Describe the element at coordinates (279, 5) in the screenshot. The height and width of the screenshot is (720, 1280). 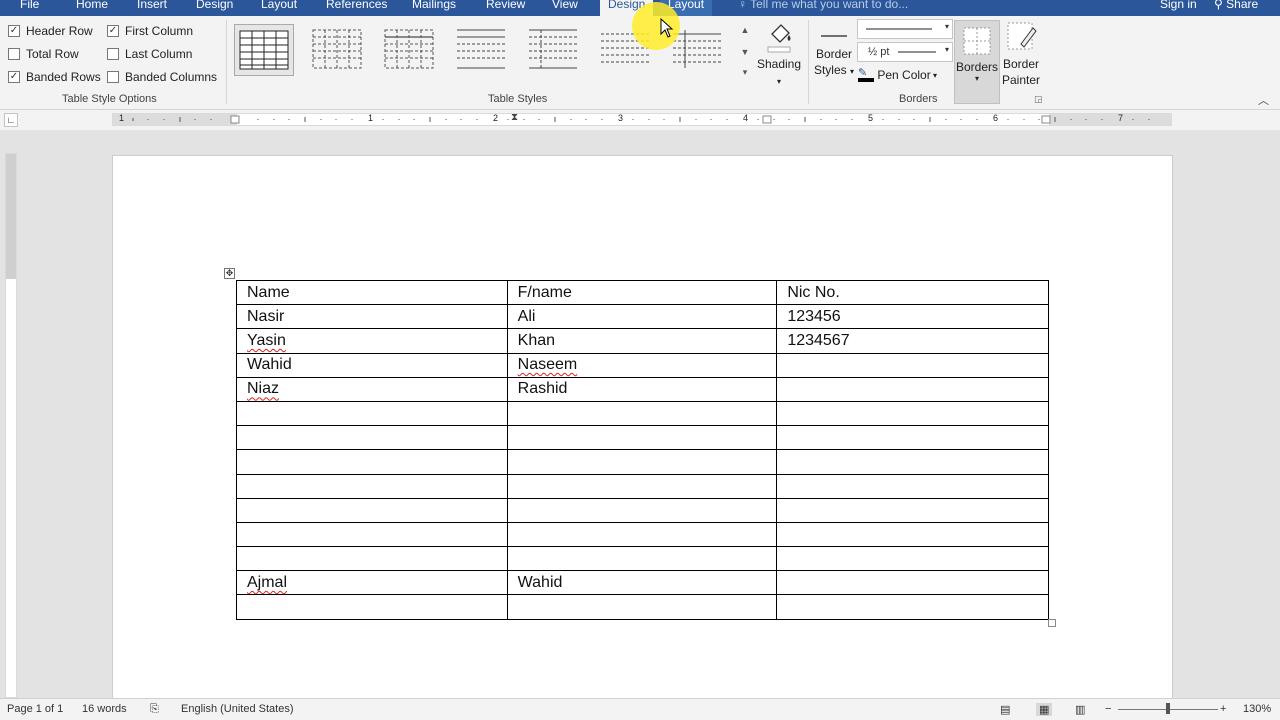
I see `tab-layout: Layout` at that location.